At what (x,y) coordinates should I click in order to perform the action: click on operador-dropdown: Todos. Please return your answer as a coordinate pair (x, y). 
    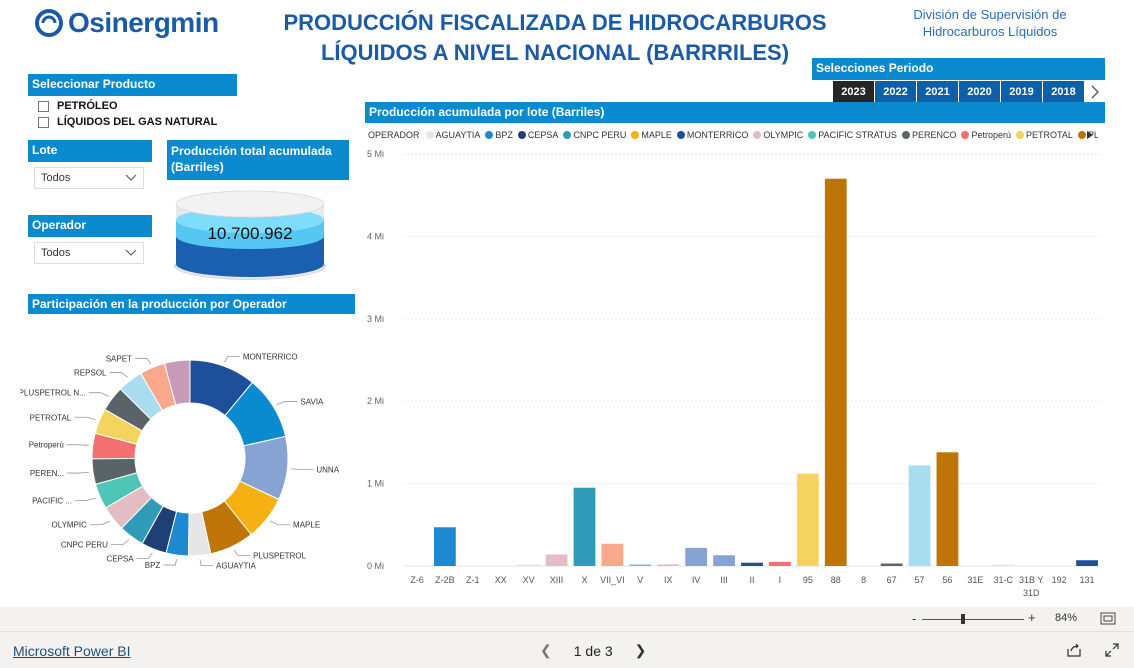
    Looking at the image, I should click on (89, 253).